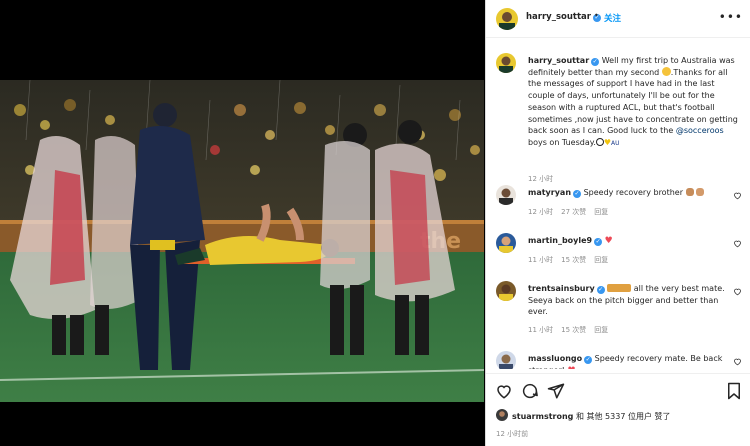  Describe the element at coordinates (558, 17) in the screenshot. I see `author-username-text: harry_souttar` at that location.